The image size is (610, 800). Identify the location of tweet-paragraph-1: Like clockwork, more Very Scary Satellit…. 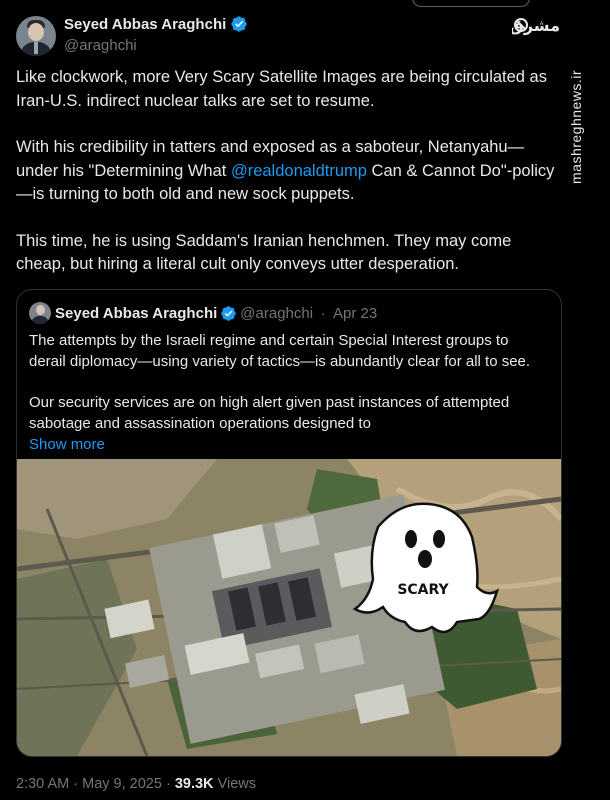
(281, 89).